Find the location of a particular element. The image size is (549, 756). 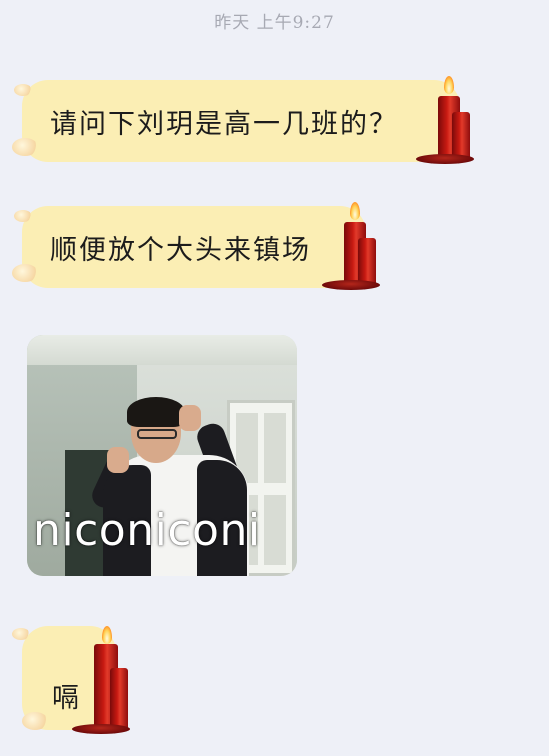

message-text: 请问下刘玥是高一几班的？ is located at coordinates (224, 124).